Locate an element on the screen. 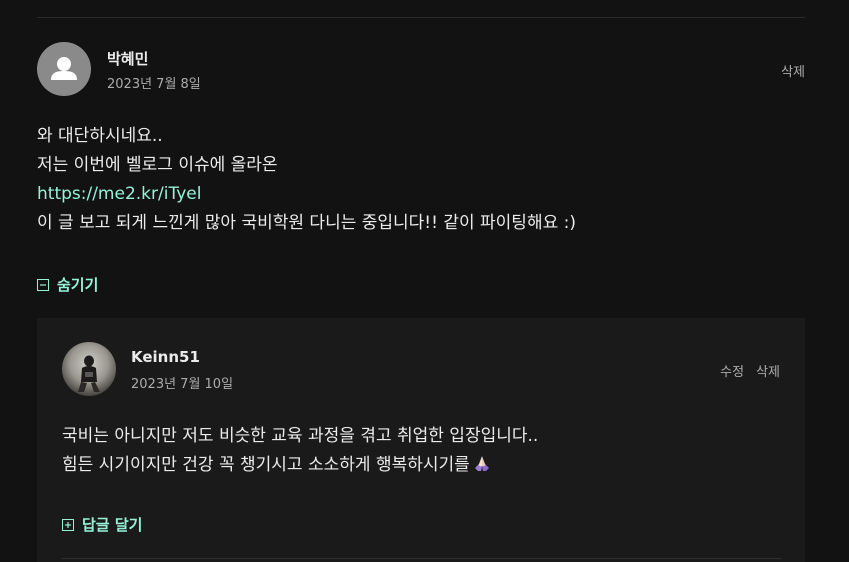  hide-replies-button: 숨기기 is located at coordinates (67, 284).